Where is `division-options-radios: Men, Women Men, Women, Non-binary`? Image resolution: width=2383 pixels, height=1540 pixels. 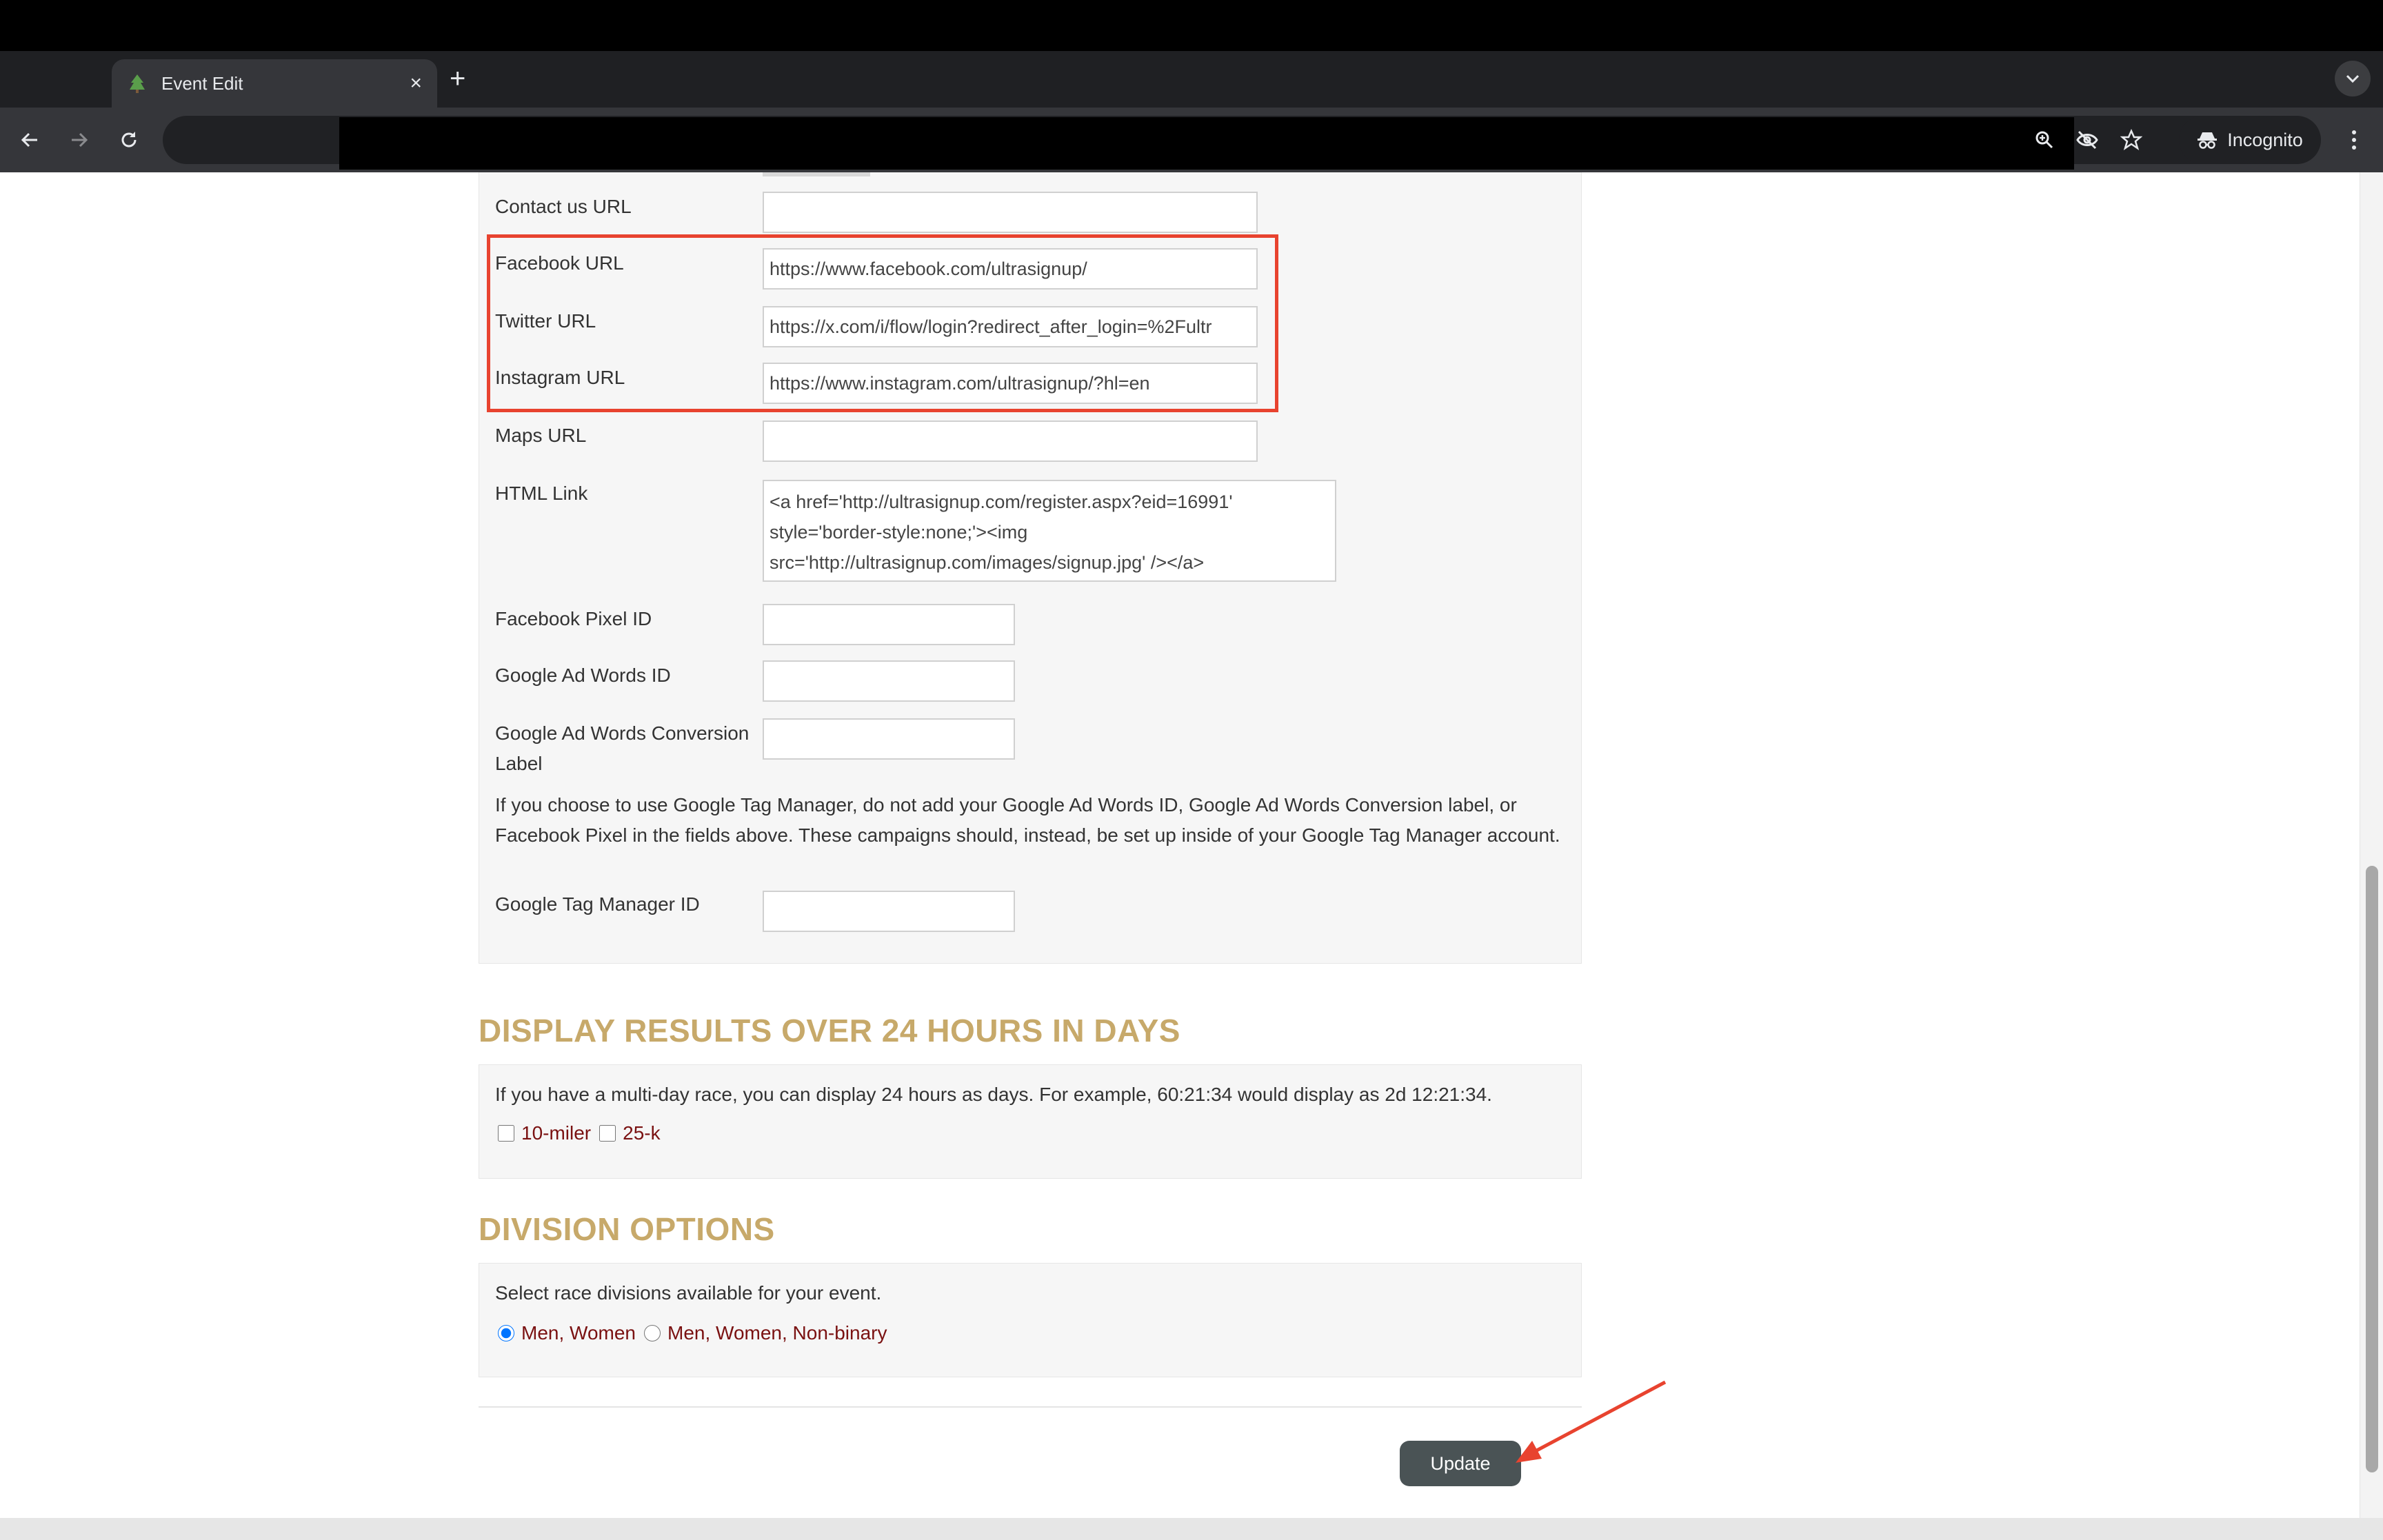
division-options-radios: Men, Women Men, Women, Non-binary is located at coordinates (694, 1333).